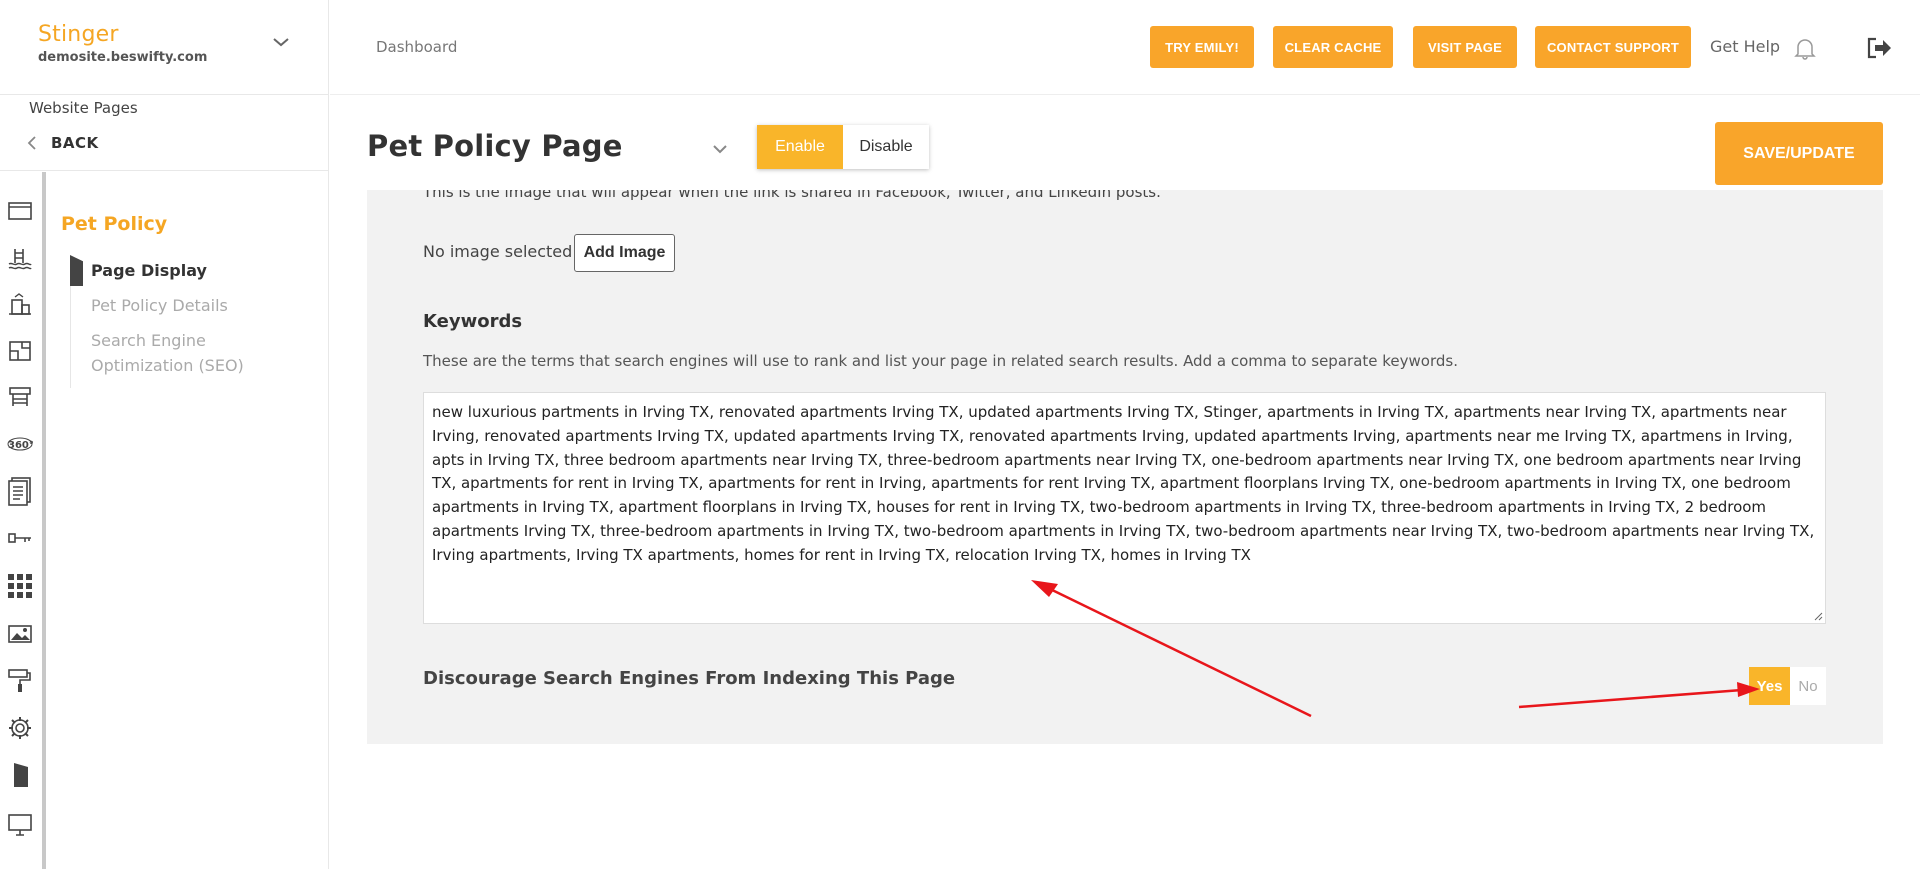 Image resolution: width=1920 pixels, height=869 pixels. I want to click on grid-apps-icon, so click(20, 586).